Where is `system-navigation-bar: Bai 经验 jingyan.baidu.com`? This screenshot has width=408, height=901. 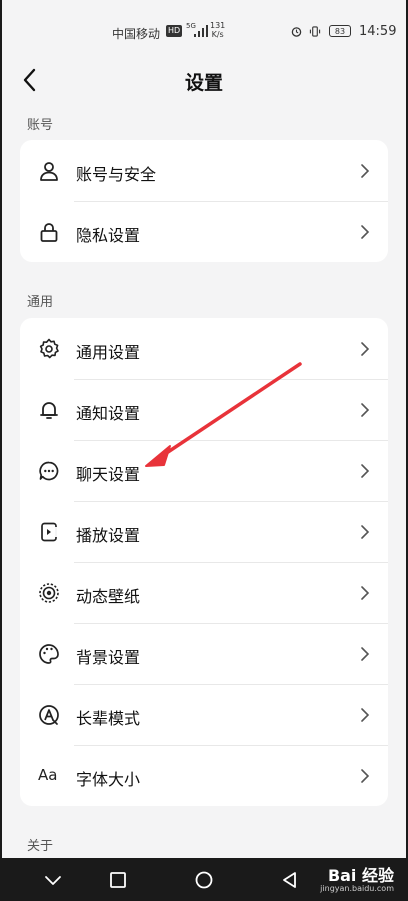 system-navigation-bar: Bai 经验 jingyan.baidu.com is located at coordinates (204, 879).